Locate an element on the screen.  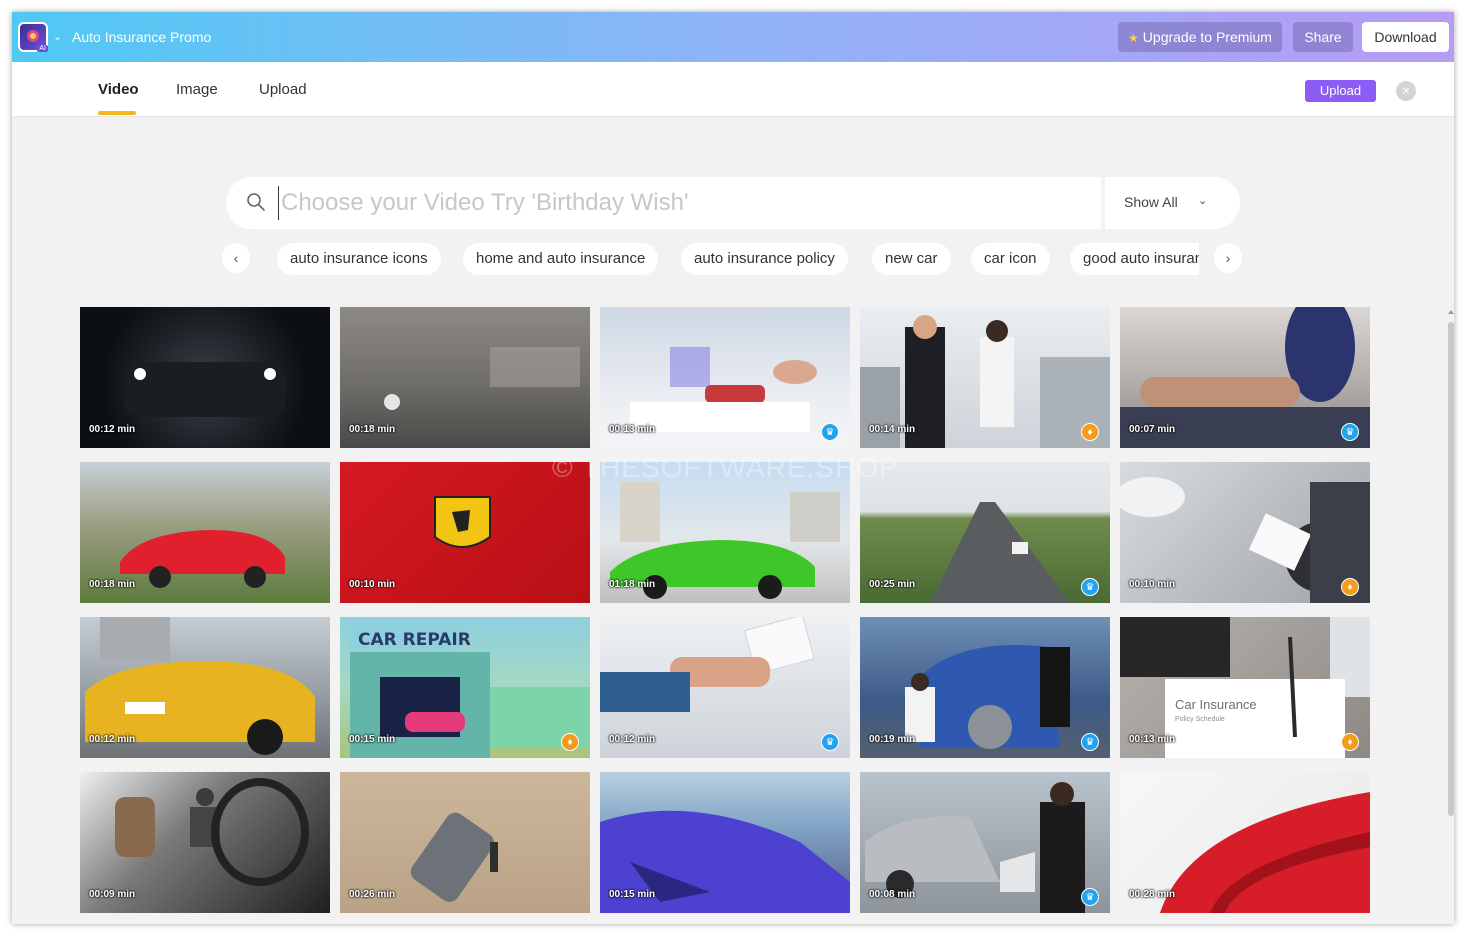
tab-video: Video is located at coordinates (118, 89).